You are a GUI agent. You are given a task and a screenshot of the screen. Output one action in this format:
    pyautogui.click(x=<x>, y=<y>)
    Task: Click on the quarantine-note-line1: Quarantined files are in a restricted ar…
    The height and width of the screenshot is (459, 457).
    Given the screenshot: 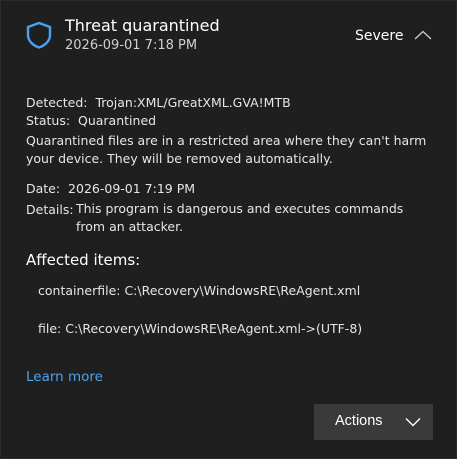 What is the action you would take?
    pyautogui.click(x=226, y=140)
    